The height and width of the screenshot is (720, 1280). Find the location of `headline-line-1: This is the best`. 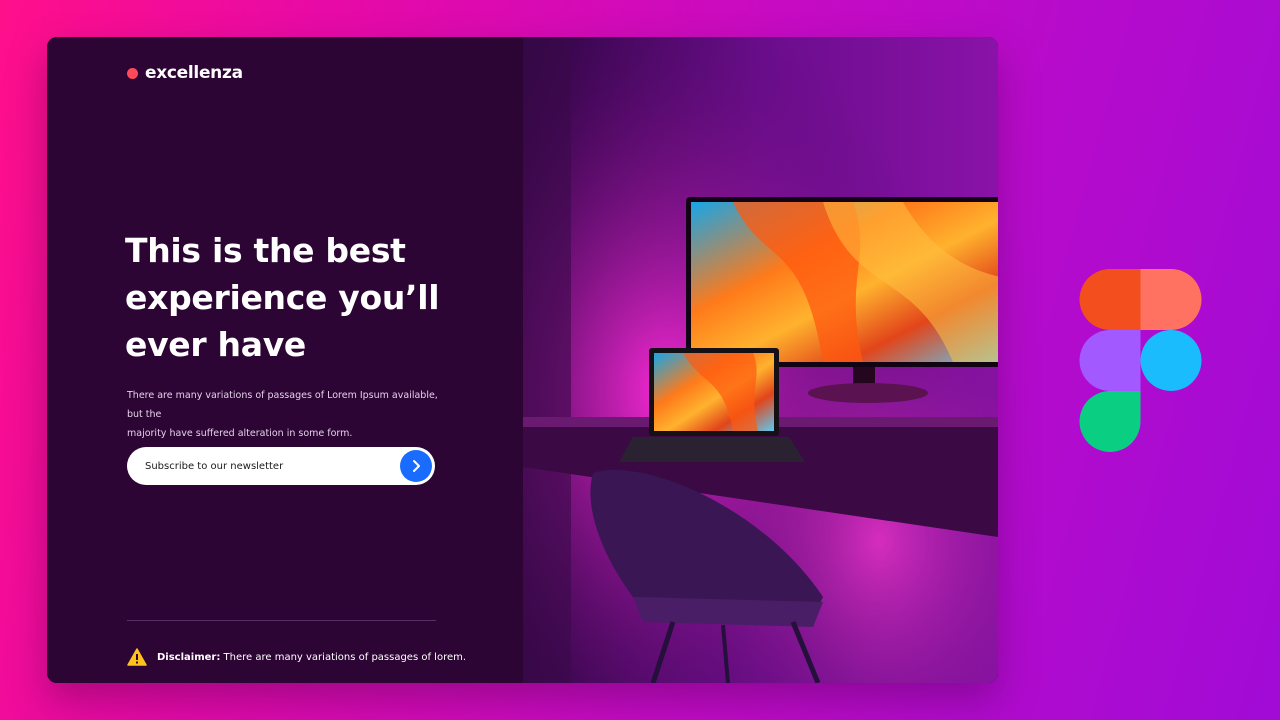

headline-line-1: This is the best is located at coordinates (265, 250).